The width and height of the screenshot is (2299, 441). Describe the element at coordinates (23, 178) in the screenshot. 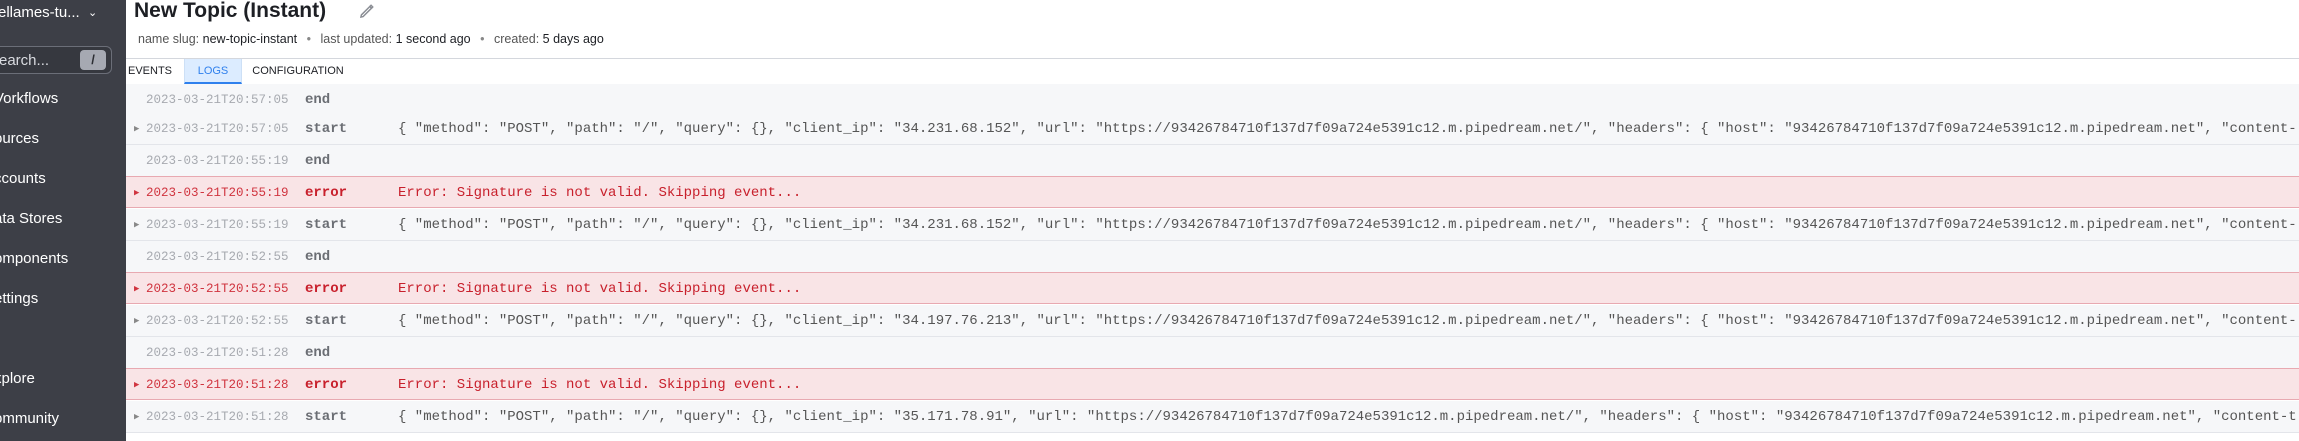

I see `sidebar-item-label: ccounts` at that location.